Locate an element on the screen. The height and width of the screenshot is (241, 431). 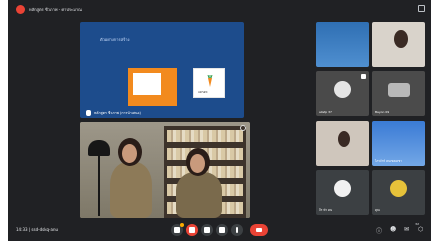
end-call-button is located at coordinates (259, 230).